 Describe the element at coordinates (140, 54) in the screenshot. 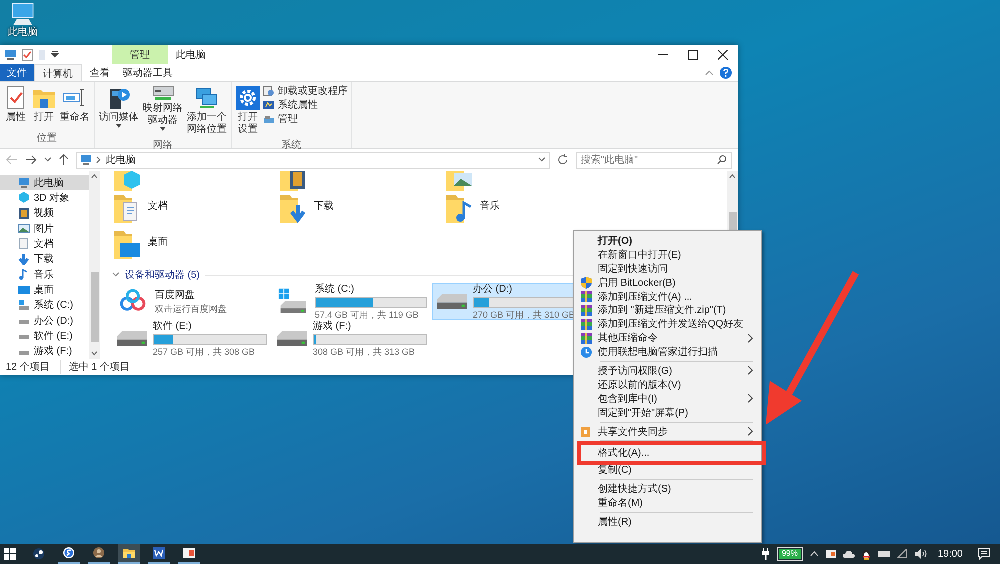

I see `context-tab-header: 管理` at that location.